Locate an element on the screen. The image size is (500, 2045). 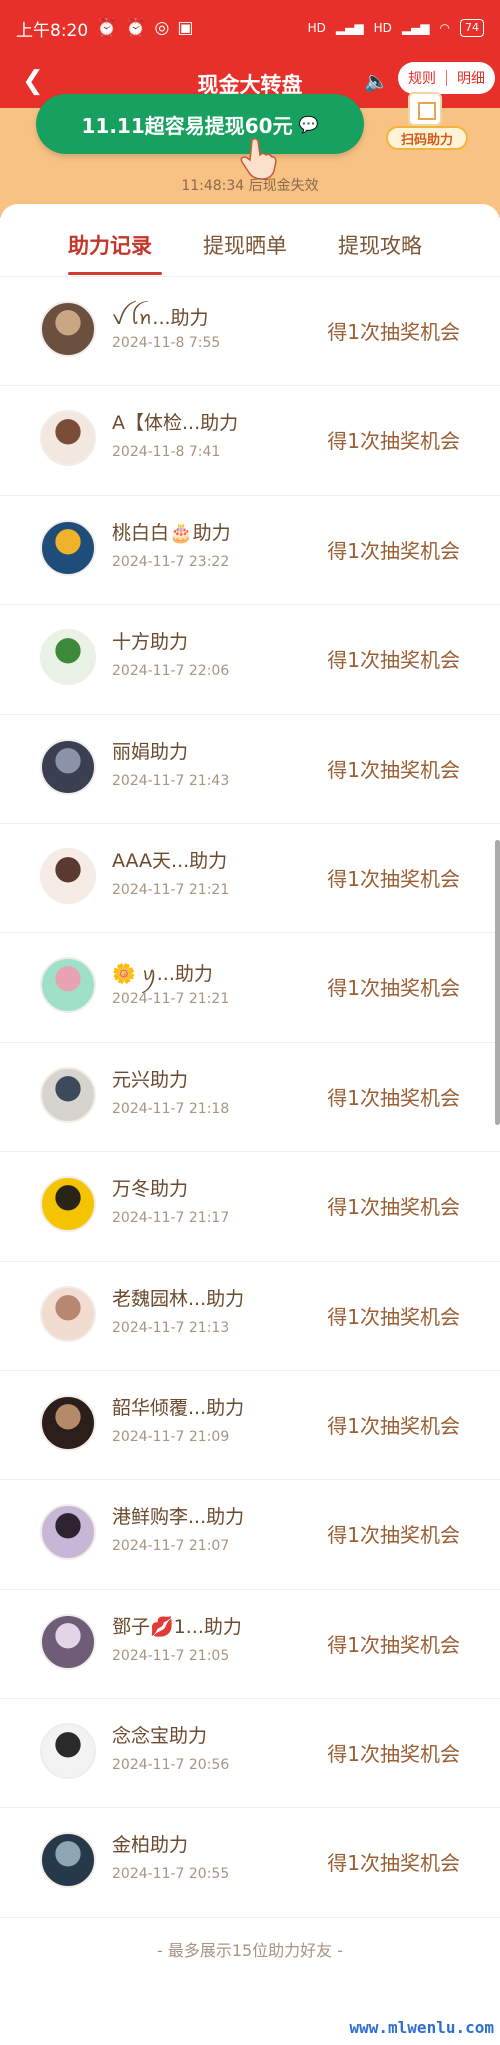
alarm-icon: ⏰ is located at coordinates (136, 28).